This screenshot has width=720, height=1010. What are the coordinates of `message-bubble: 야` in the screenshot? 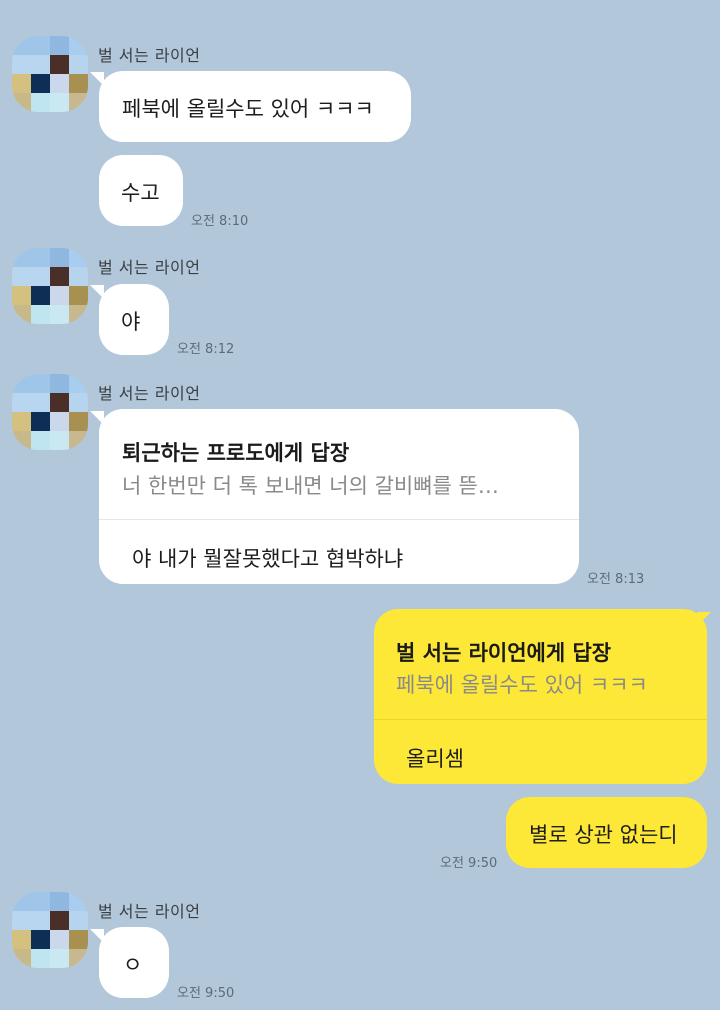 It's located at (134, 319).